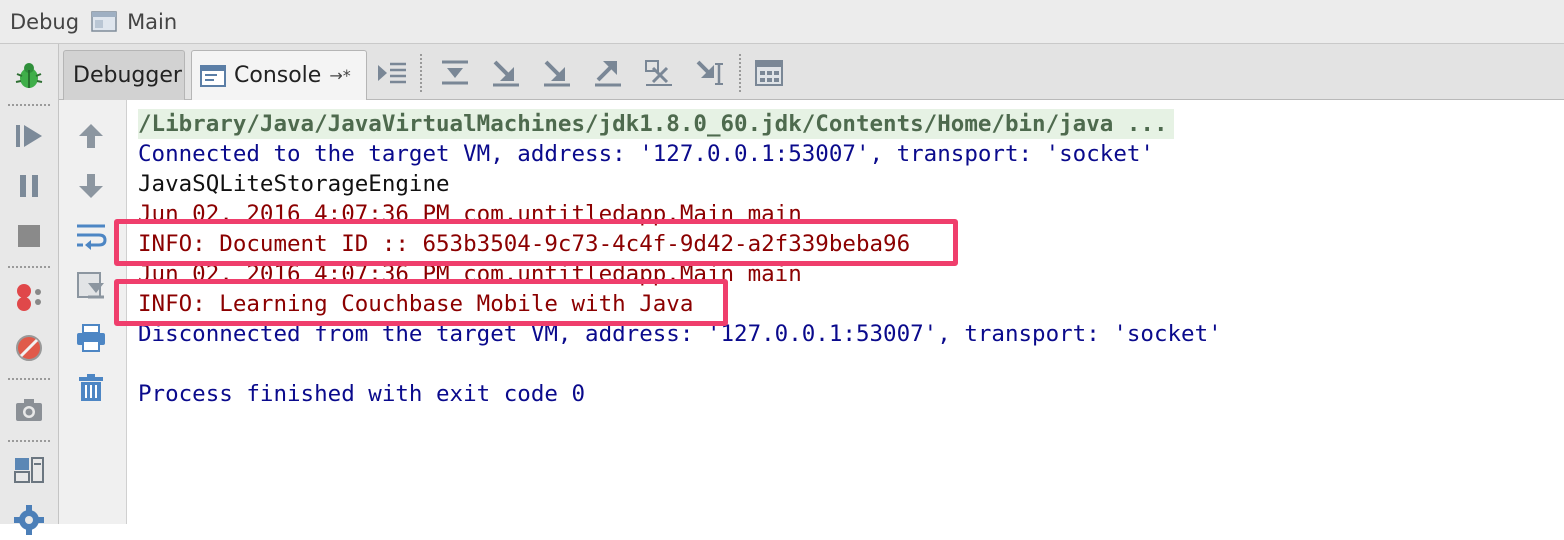  Describe the element at coordinates (45, 21) in the screenshot. I see `debug-window-title: Debug` at that location.